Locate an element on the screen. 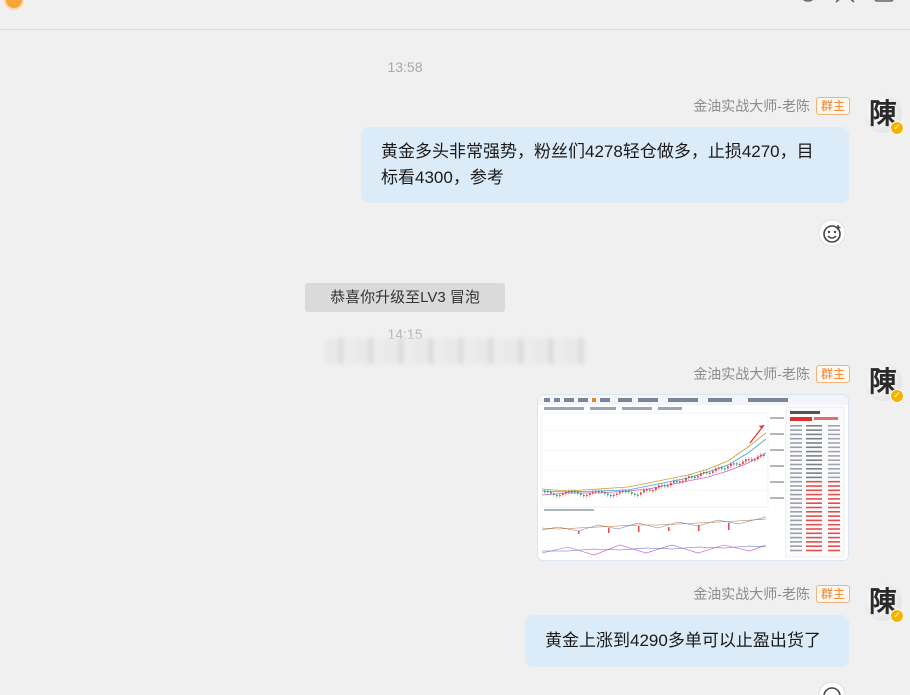 This screenshot has width=910, height=695. contacts-icon is located at coordinates (845, 5).